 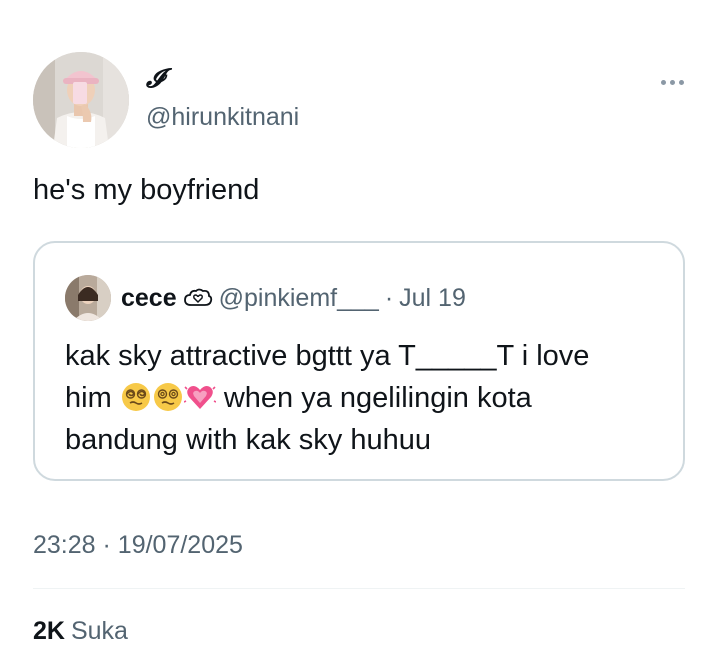 I want to click on likes-stat: 2K Suka, so click(x=80, y=631).